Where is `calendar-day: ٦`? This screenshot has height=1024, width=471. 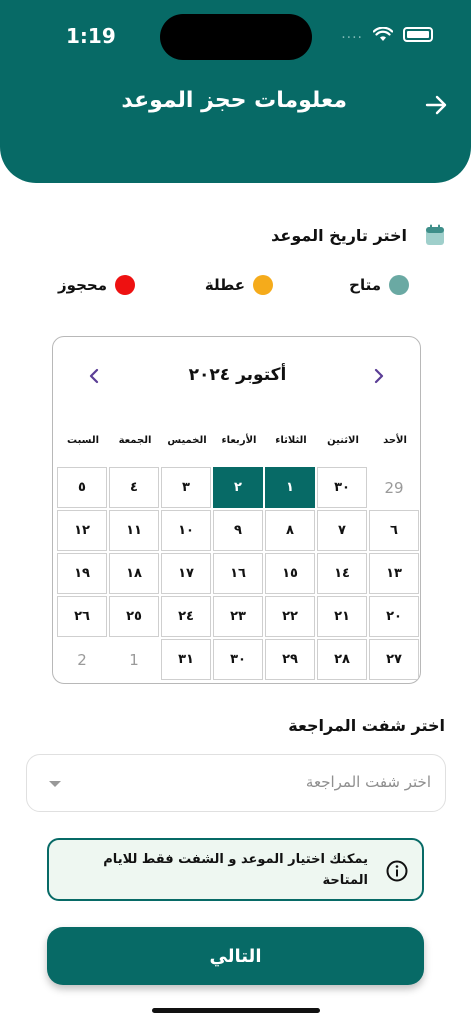
calendar-day: ٦ is located at coordinates (394, 530).